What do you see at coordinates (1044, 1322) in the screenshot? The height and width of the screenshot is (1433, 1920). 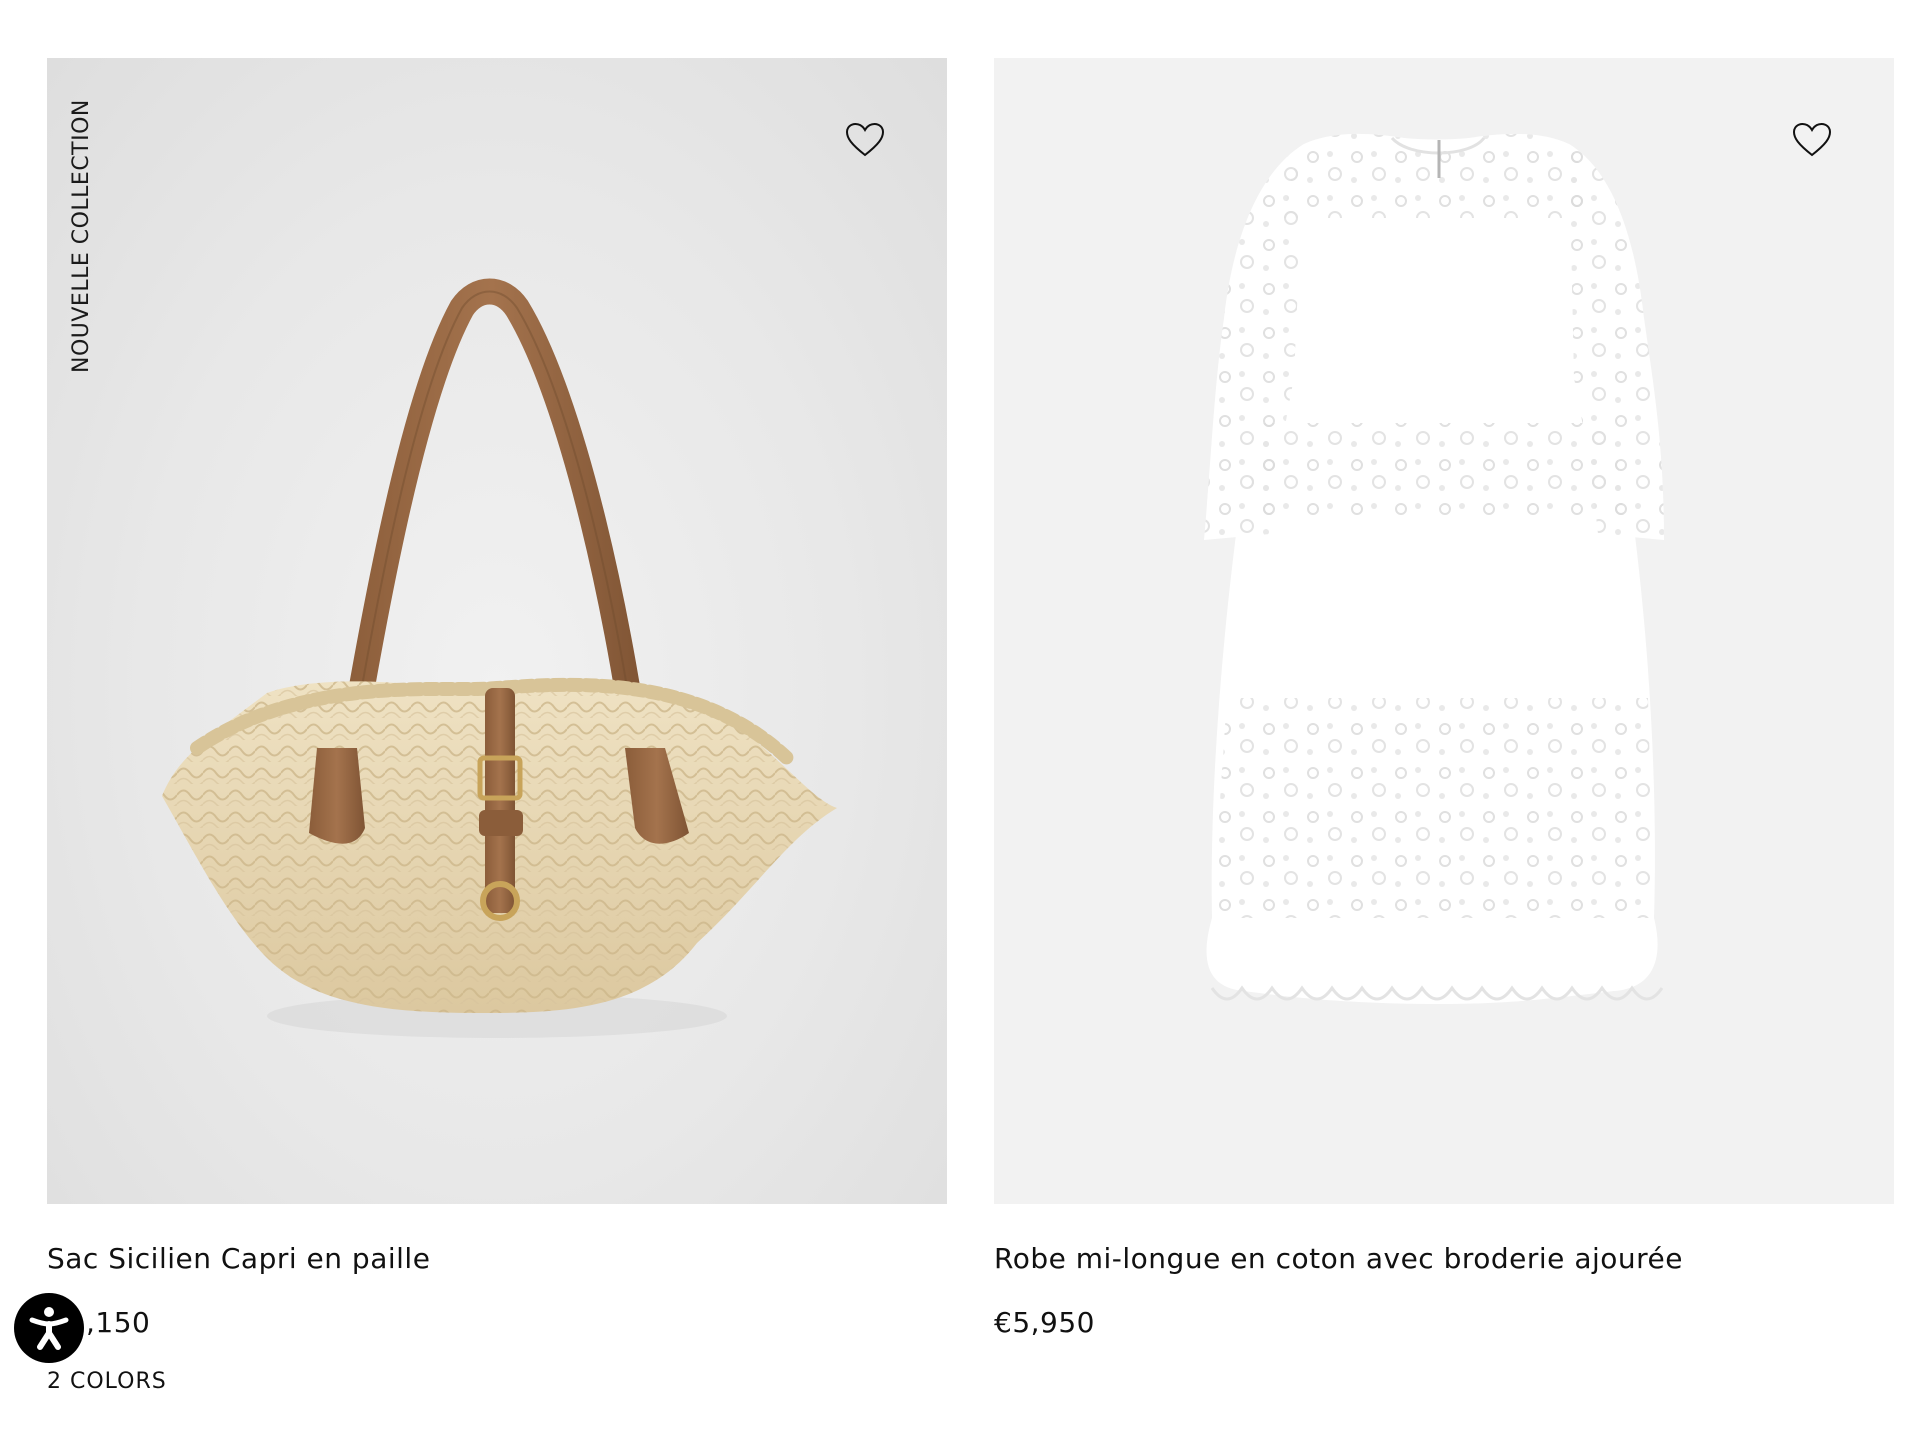 I see `product-price: €5,950` at bounding box center [1044, 1322].